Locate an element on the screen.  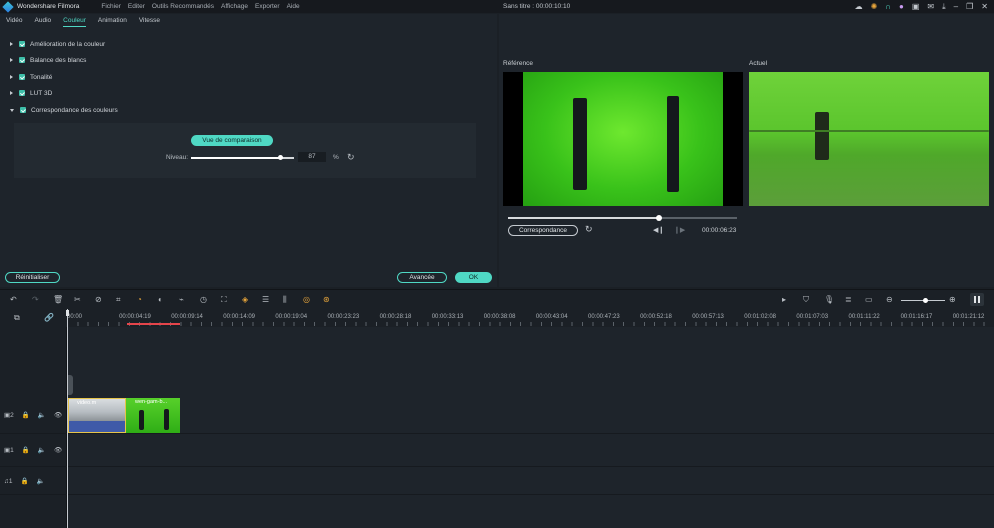
menu-file: Fichier is located at coordinates (111, 6).